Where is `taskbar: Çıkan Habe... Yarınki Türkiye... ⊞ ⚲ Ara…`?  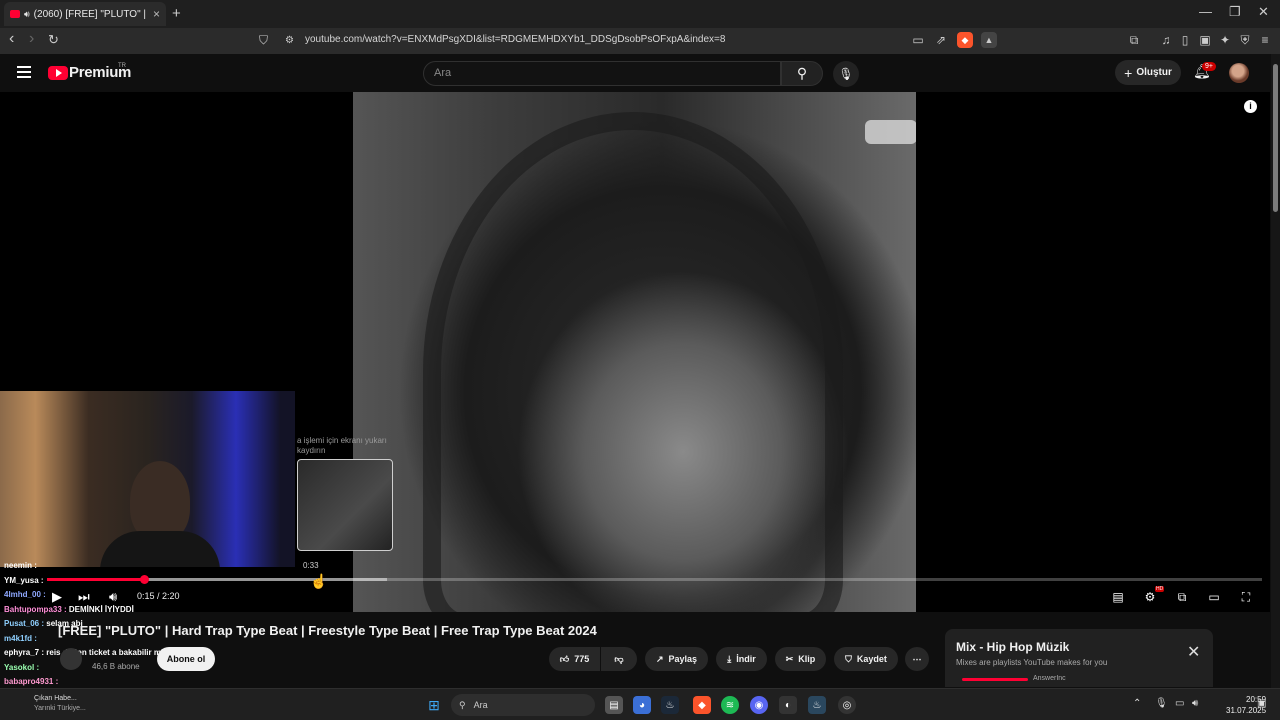
taskbar: Çıkan Habe... Yarınki Türkiye... ⊞ ⚲ Ara… is located at coordinates (640, 704).